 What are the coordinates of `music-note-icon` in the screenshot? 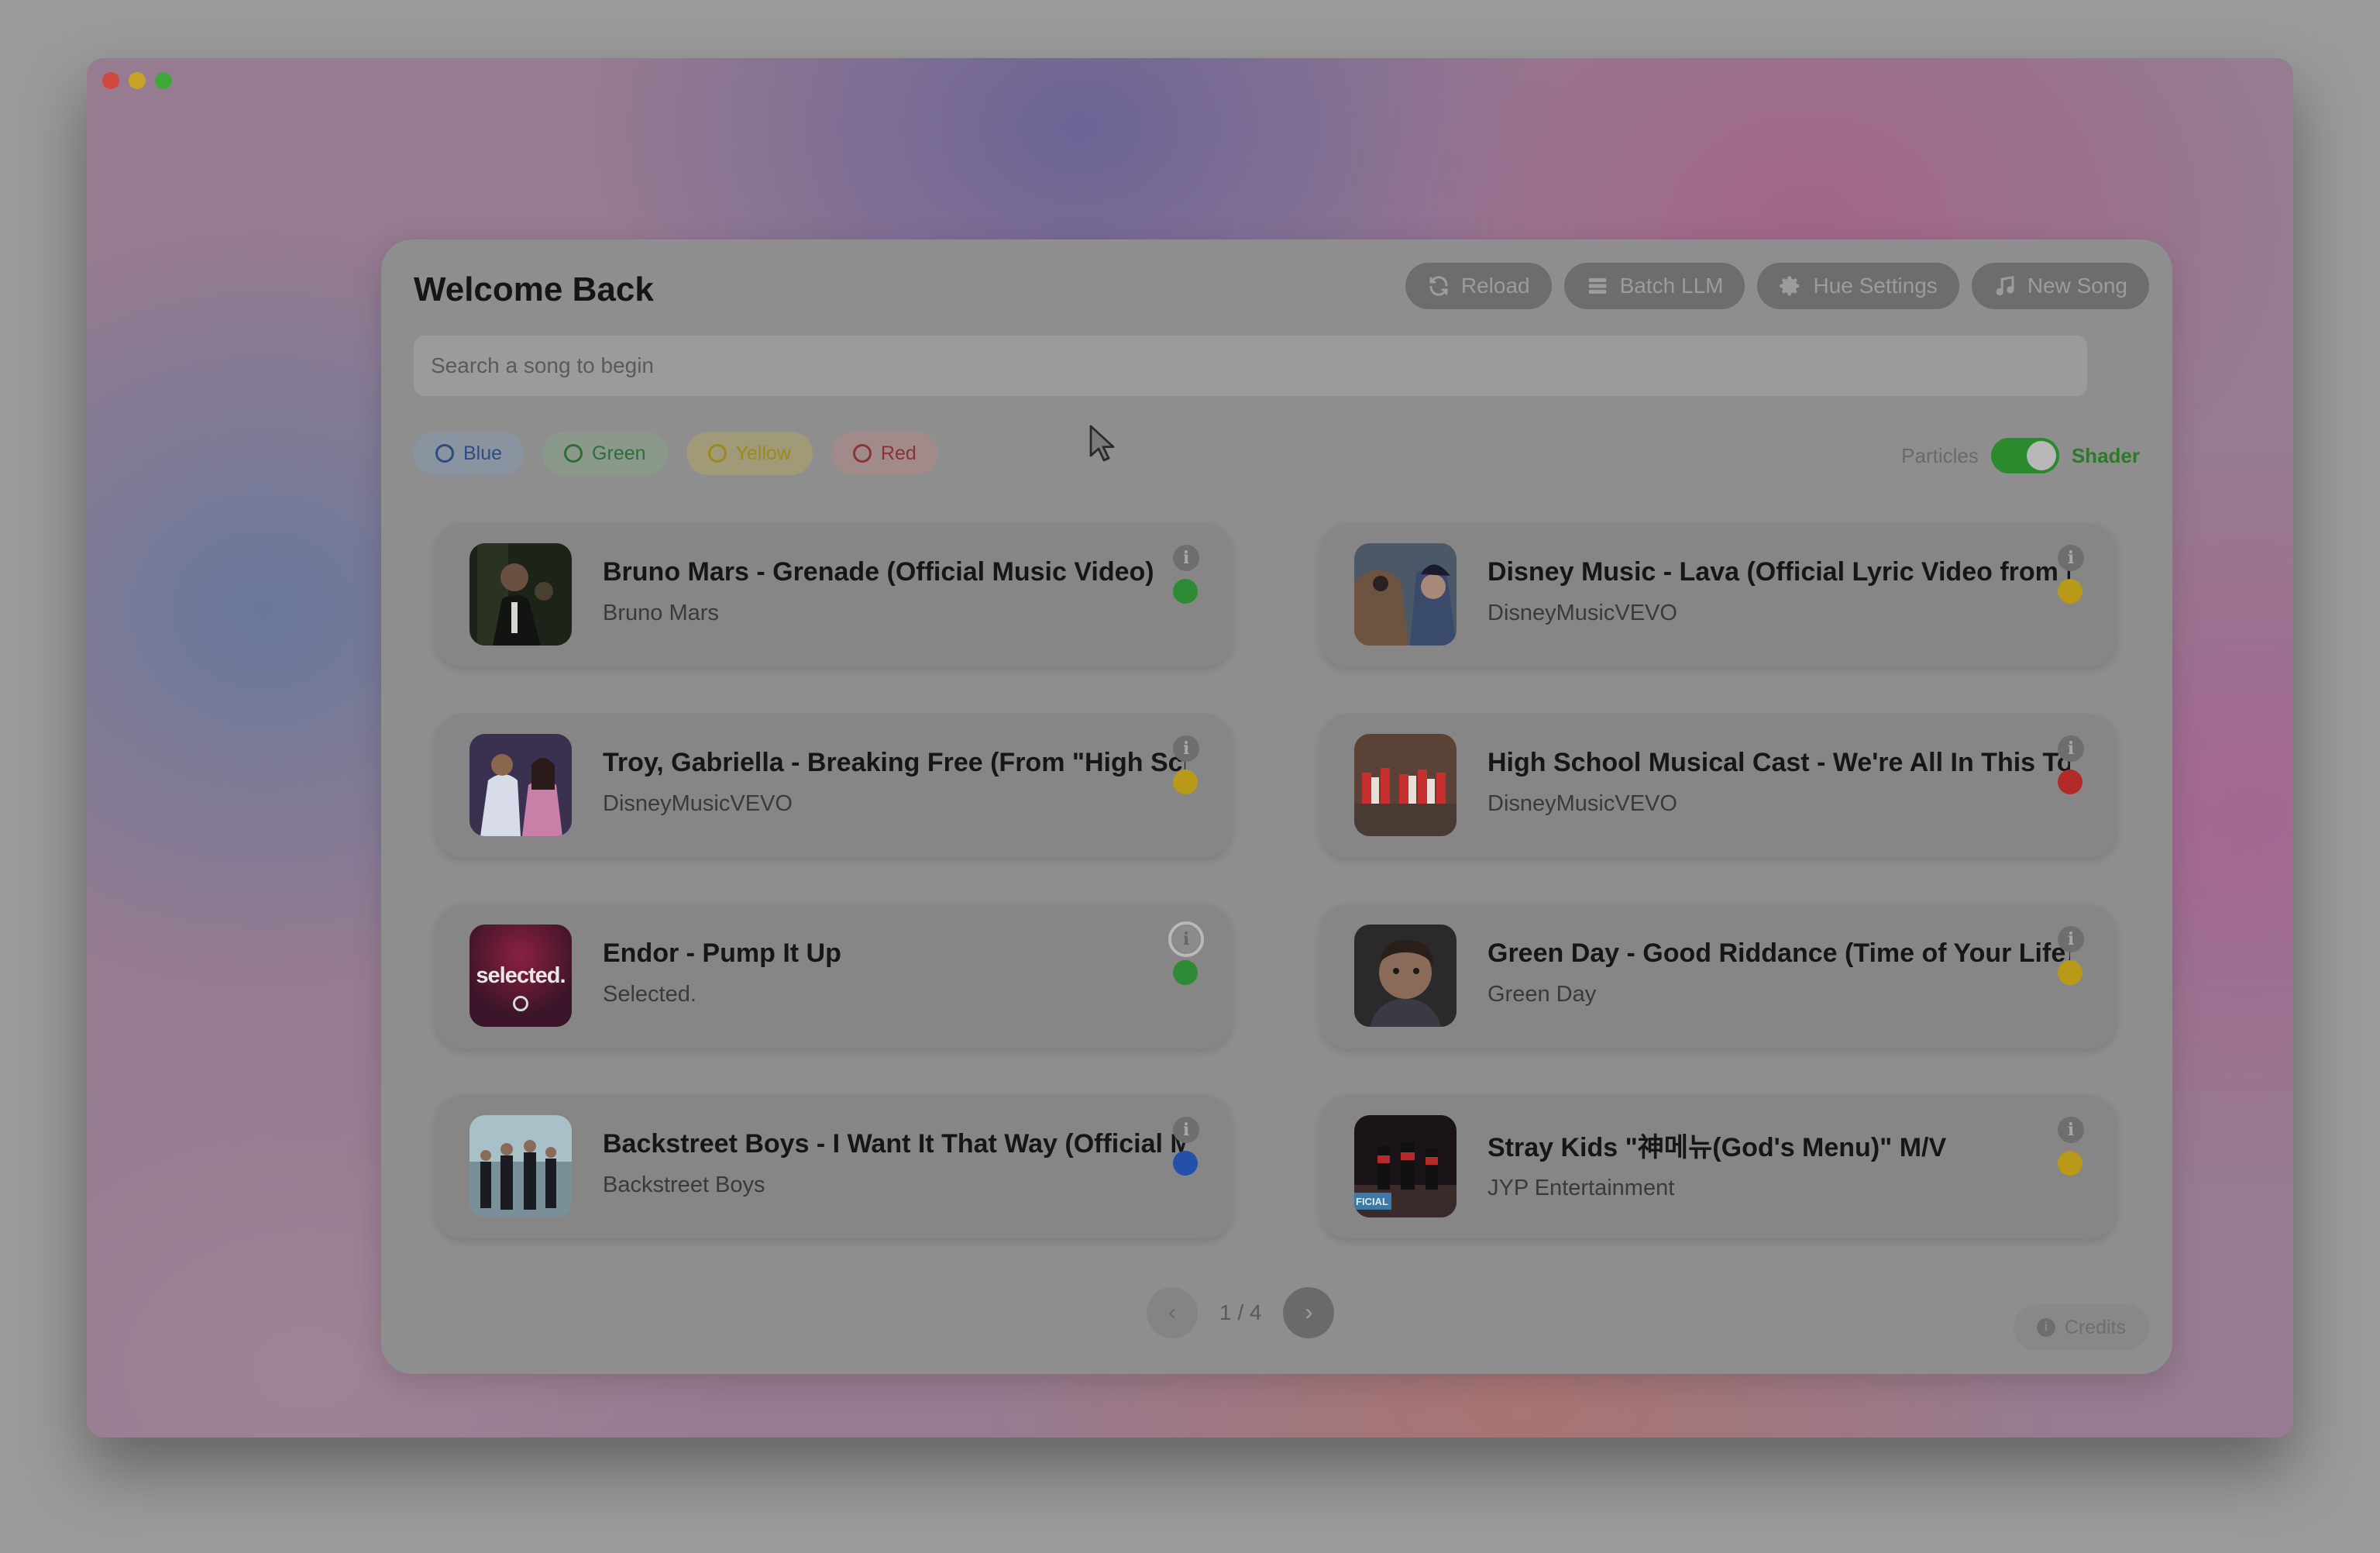 It's located at (2005, 285).